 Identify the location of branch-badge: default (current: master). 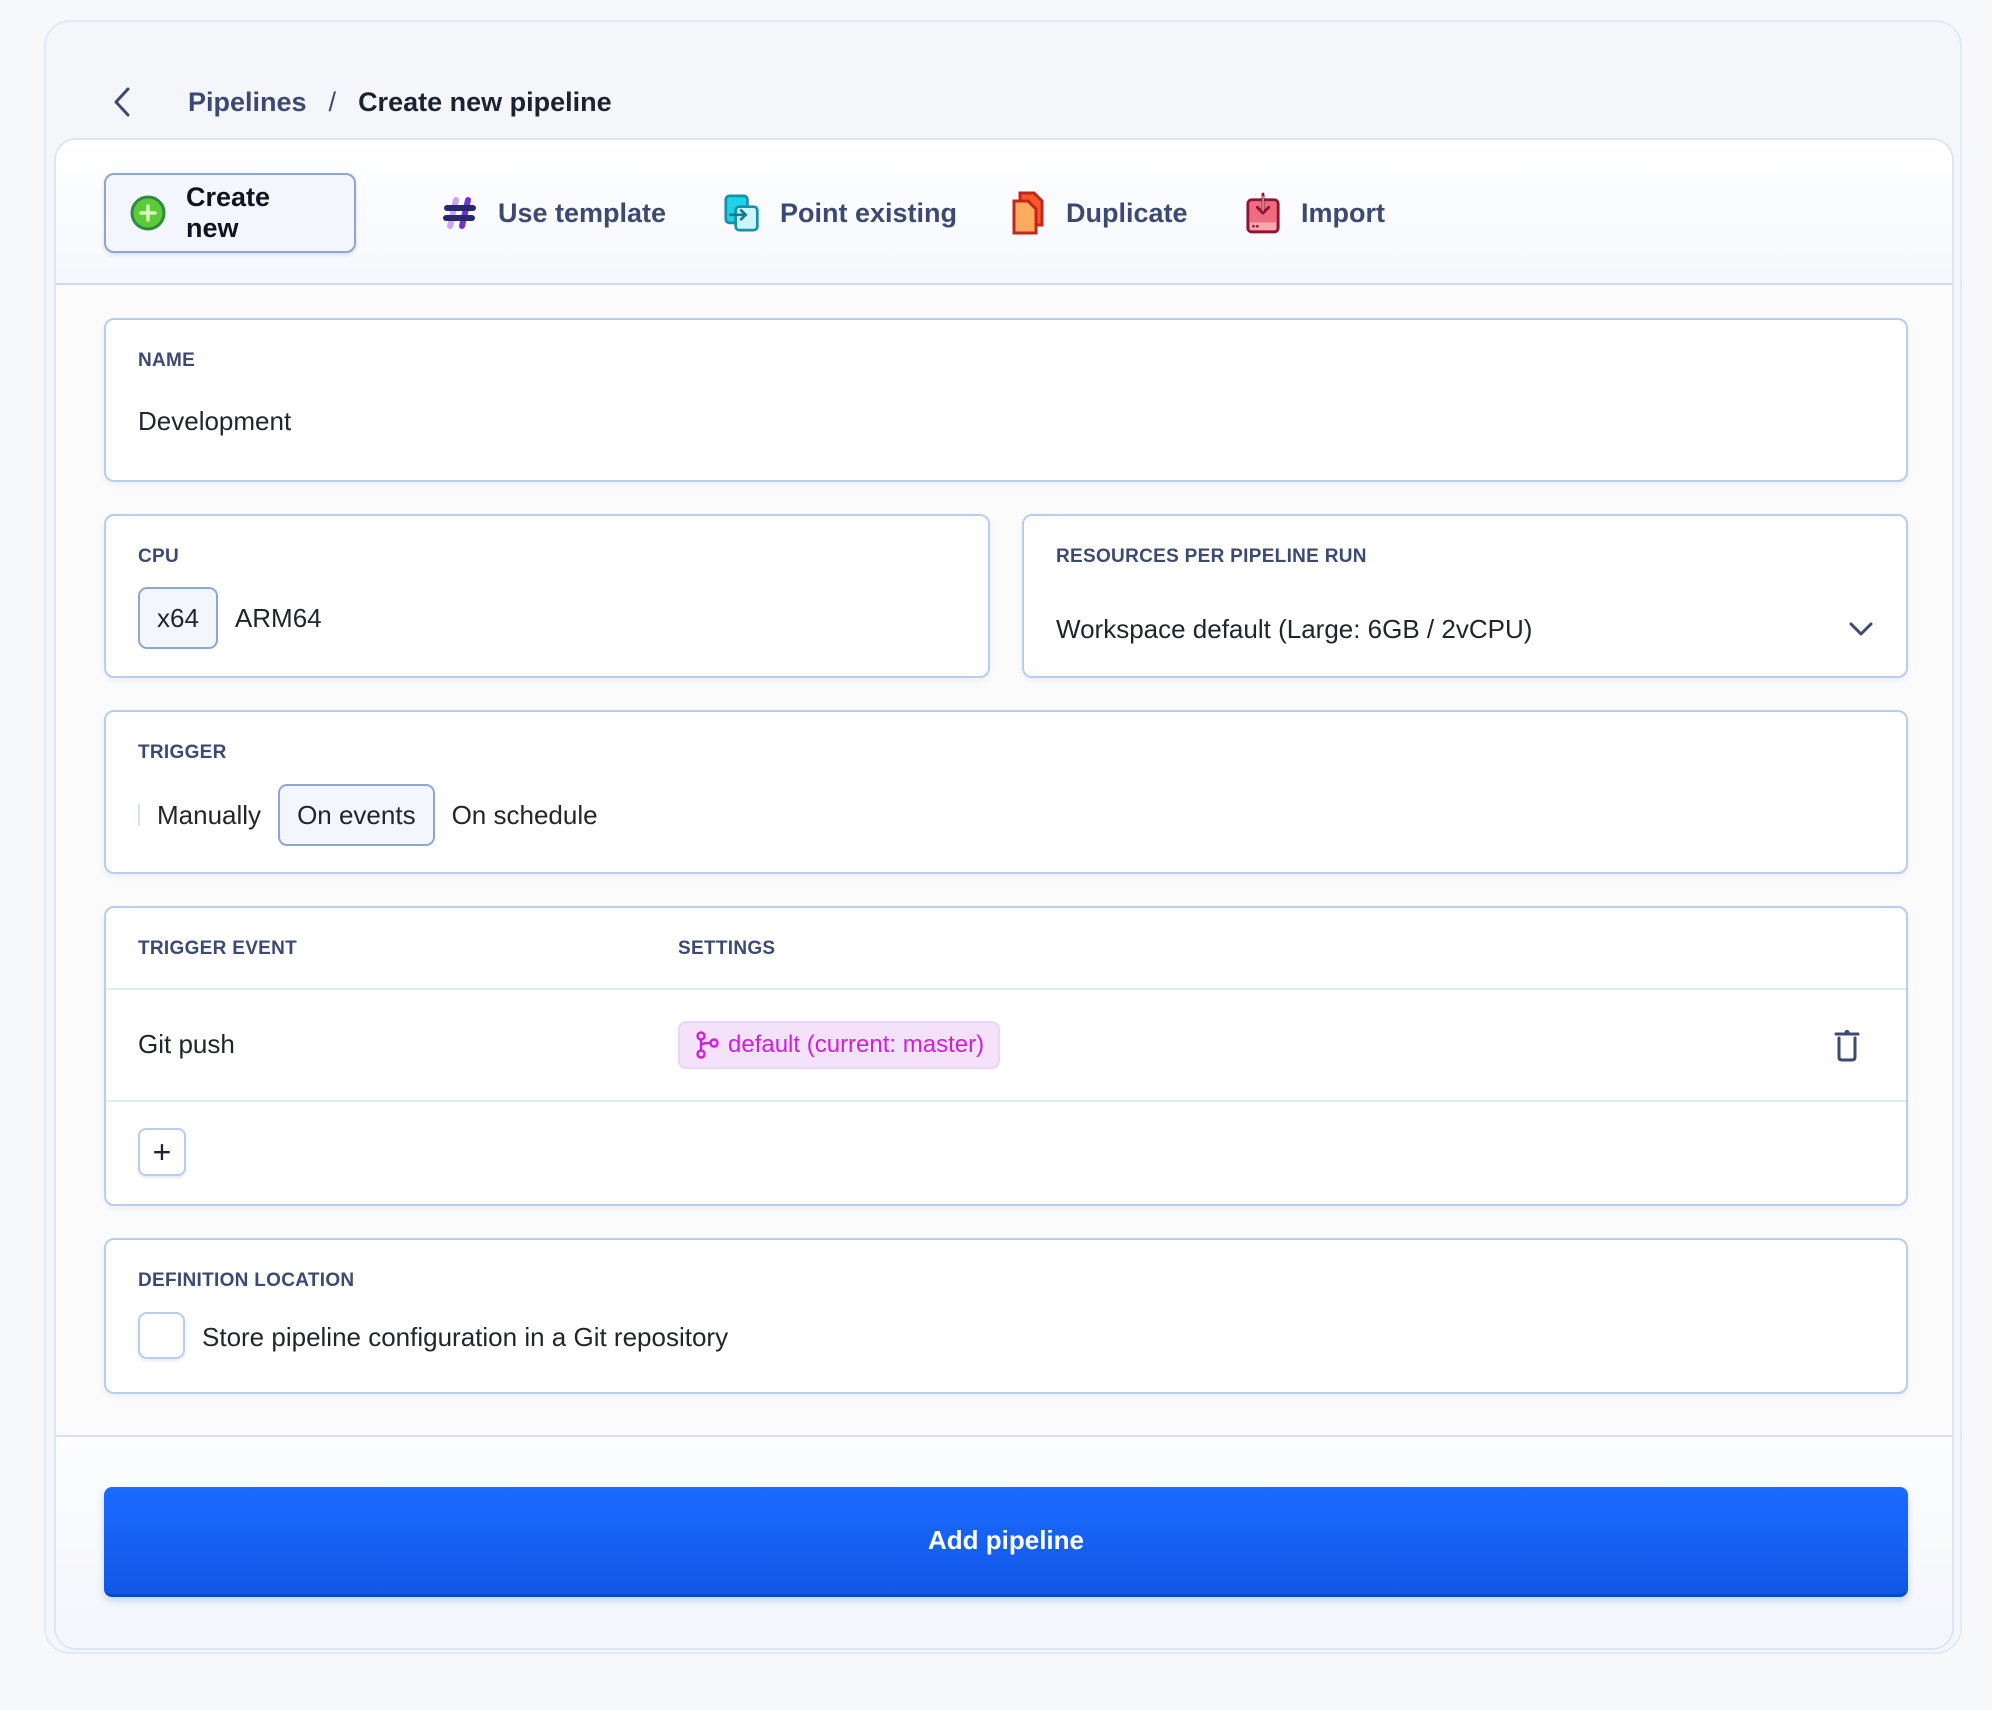
(839, 1045).